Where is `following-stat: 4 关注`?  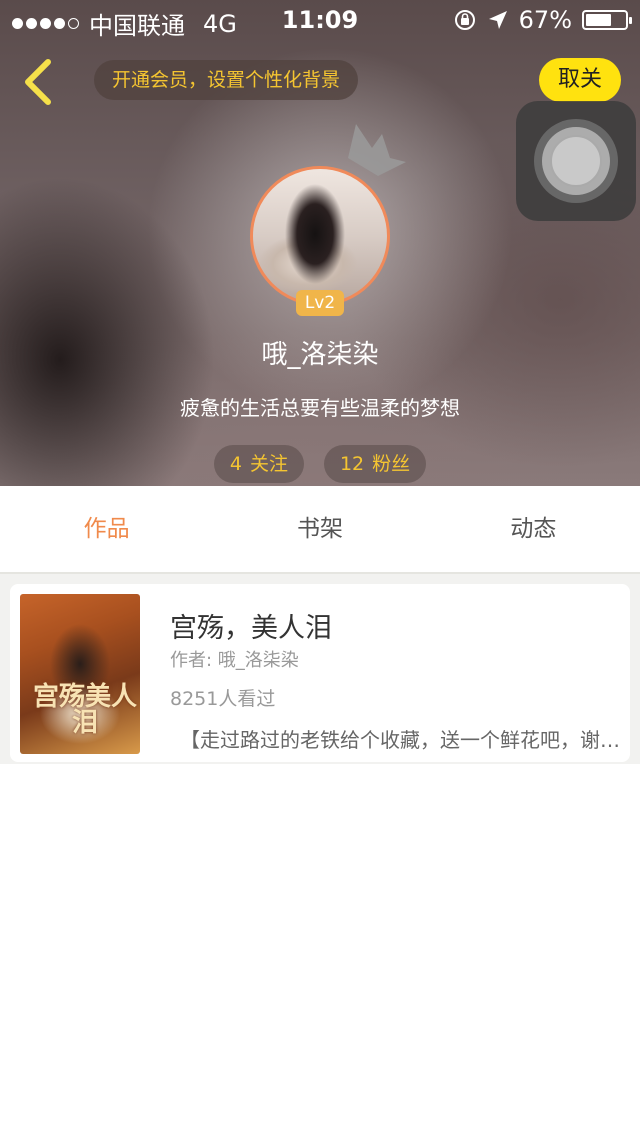
following-stat: 4 关注 is located at coordinates (258, 464).